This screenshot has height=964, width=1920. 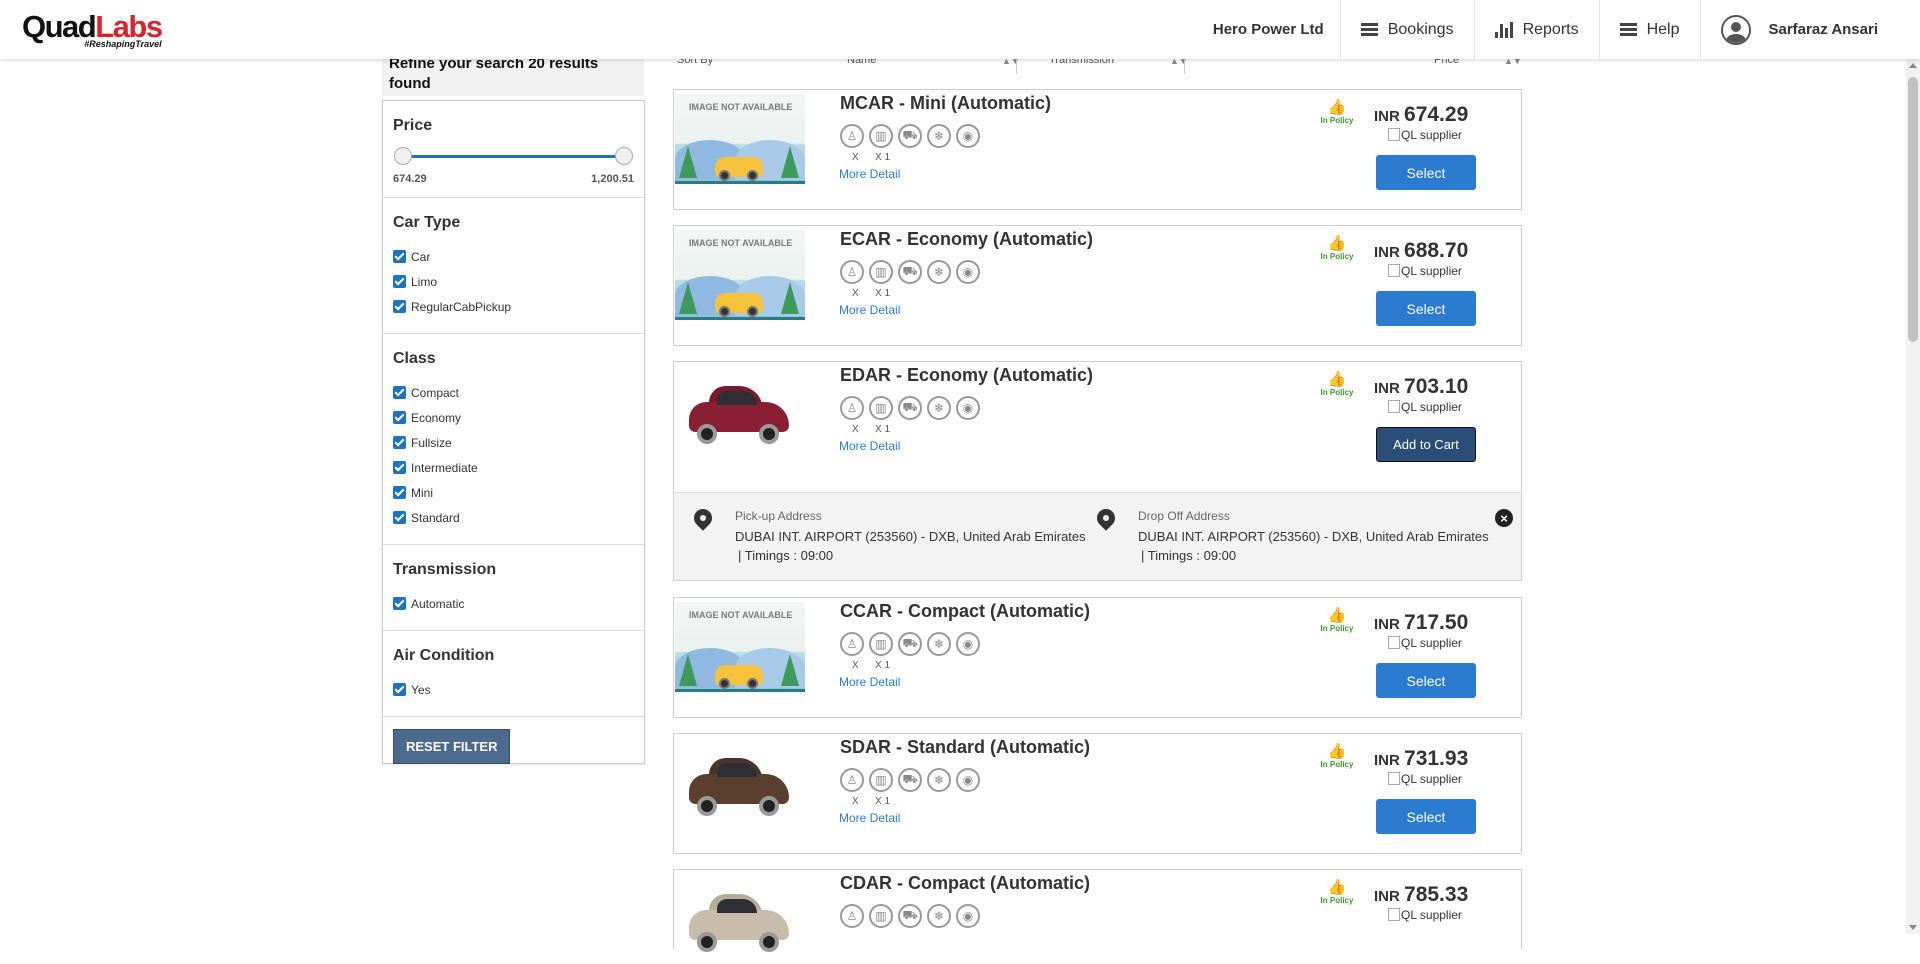 I want to click on checkbox-compact: Compact, so click(x=513, y=392).